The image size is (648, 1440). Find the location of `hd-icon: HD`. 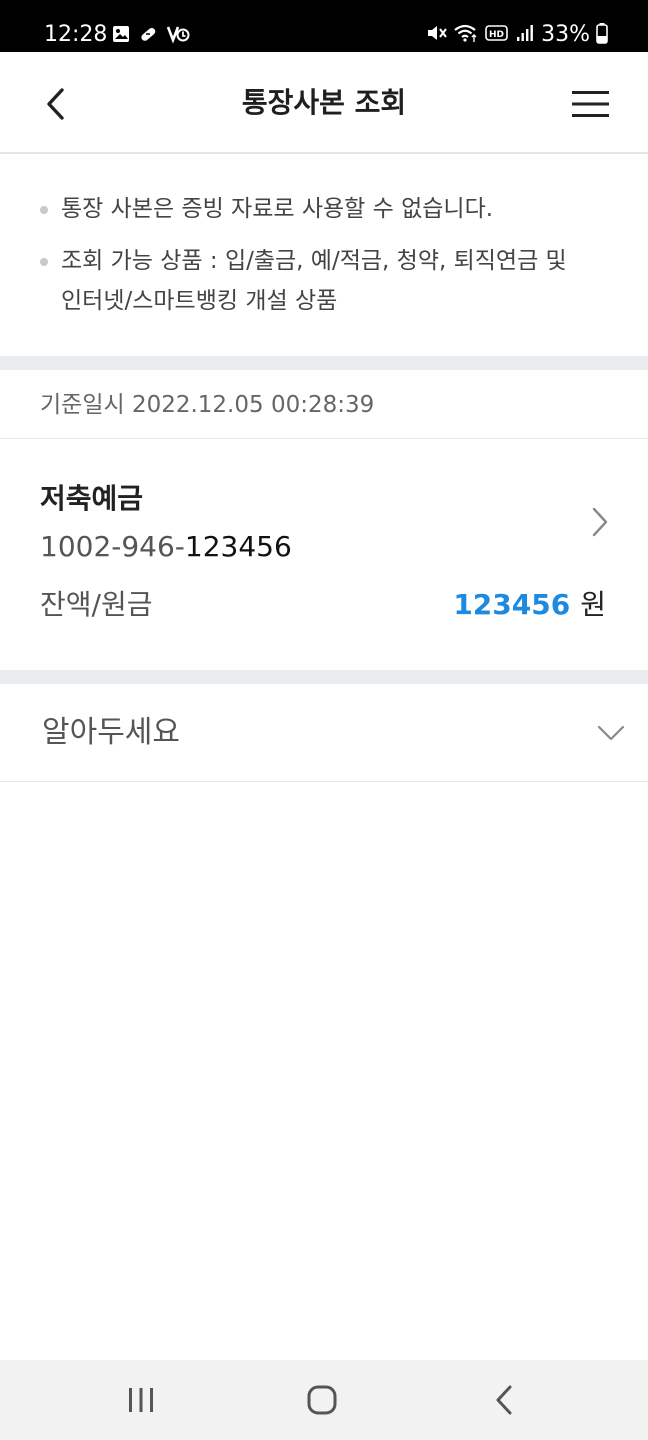

hd-icon: HD is located at coordinates (497, 35).